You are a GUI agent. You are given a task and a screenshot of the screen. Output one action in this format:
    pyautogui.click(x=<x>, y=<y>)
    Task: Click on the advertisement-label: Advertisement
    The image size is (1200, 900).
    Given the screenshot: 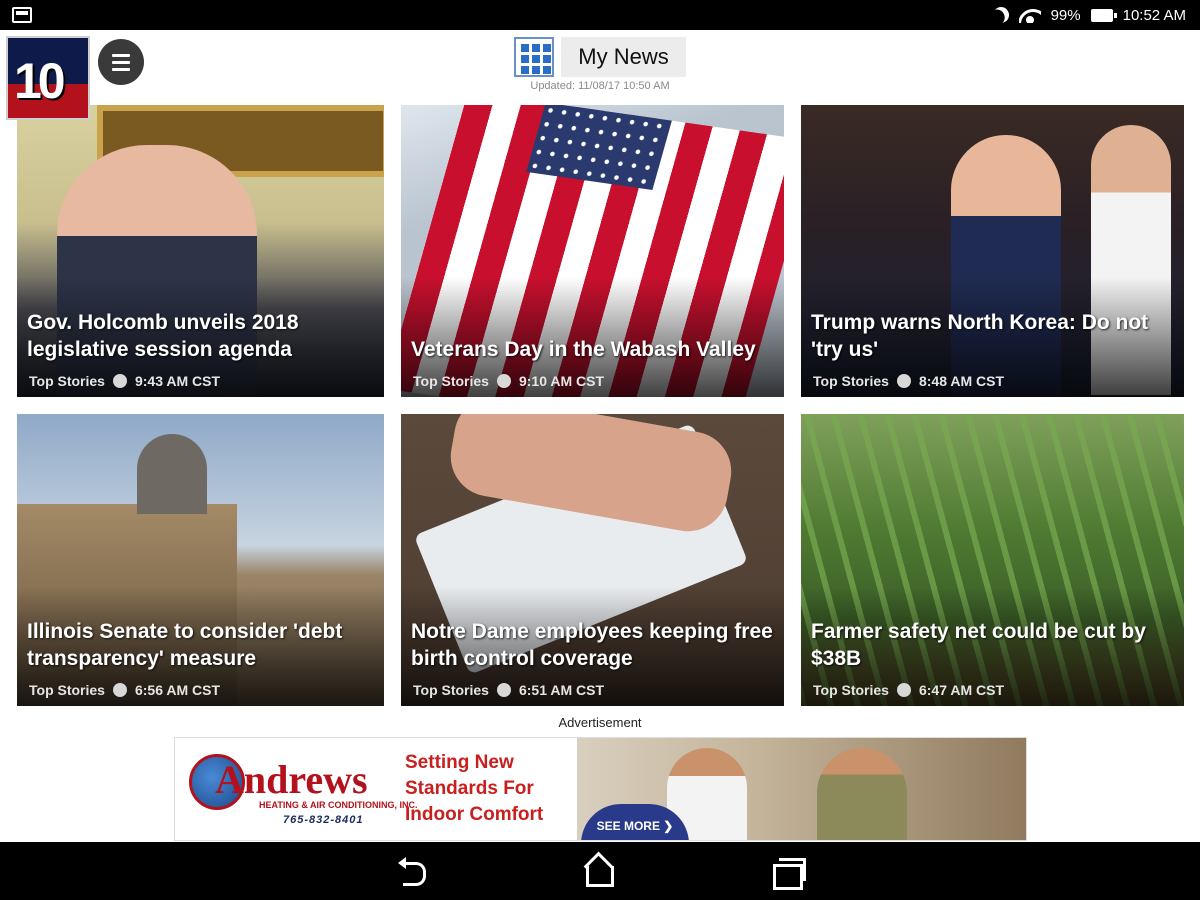 What is the action you would take?
    pyautogui.click(x=600, y=722)
    